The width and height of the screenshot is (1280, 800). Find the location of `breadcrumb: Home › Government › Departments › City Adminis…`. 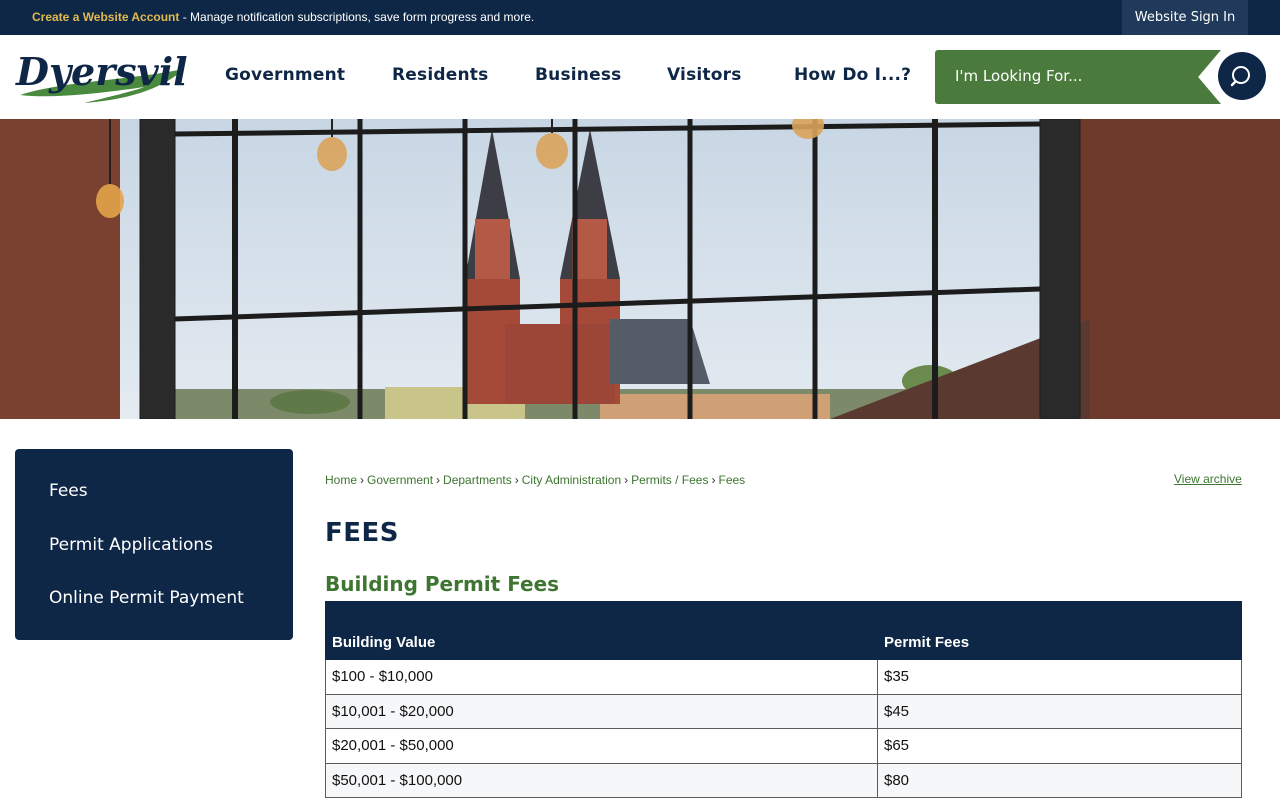

breadcrumb: Home › Government › Departments › City Adminis… is located at coordinates (535, 480).